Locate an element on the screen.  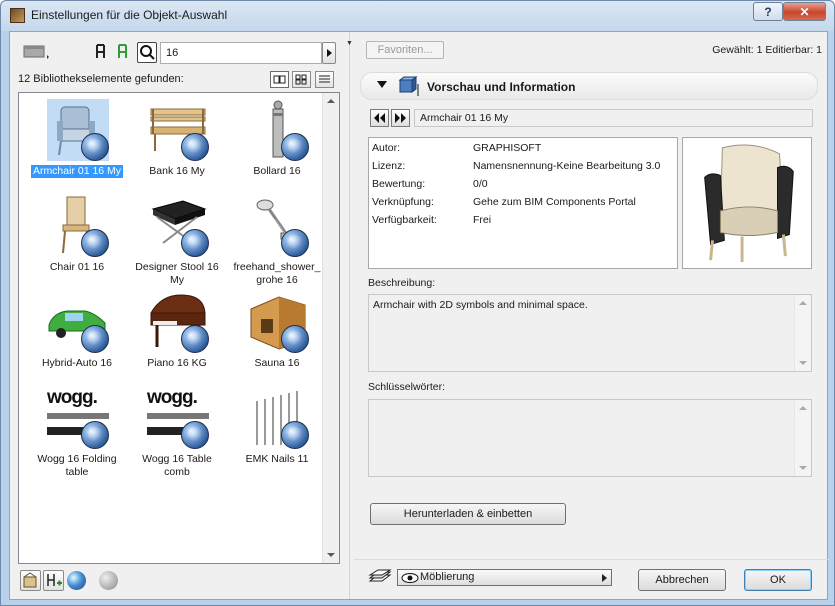
placed-filter-icon is located at coordinates (123, 52).